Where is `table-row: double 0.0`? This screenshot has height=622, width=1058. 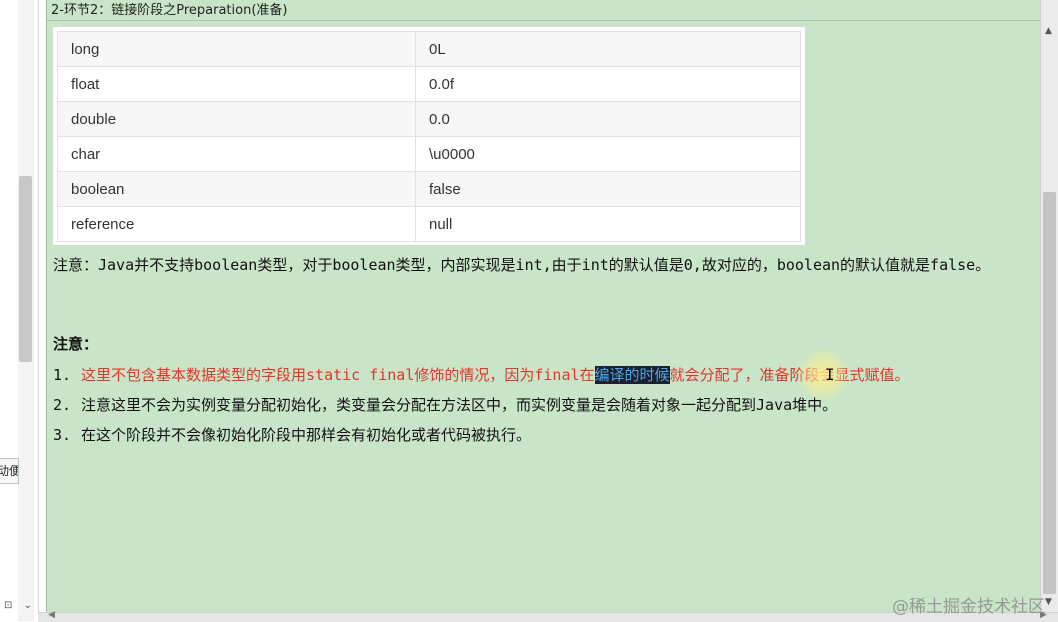 table-row: double 0.0 is located at coordinates (429, 119).